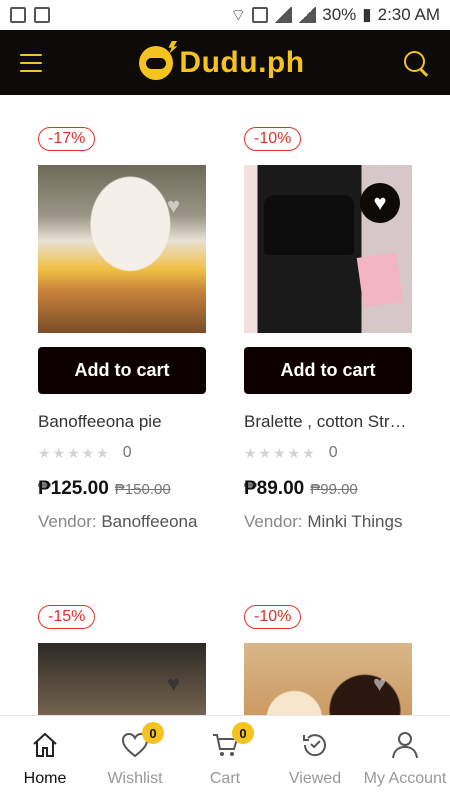  Describe the element at coordinates (238, 15) in the screenshot. I see `wifi-icon: ⌔` at that location.